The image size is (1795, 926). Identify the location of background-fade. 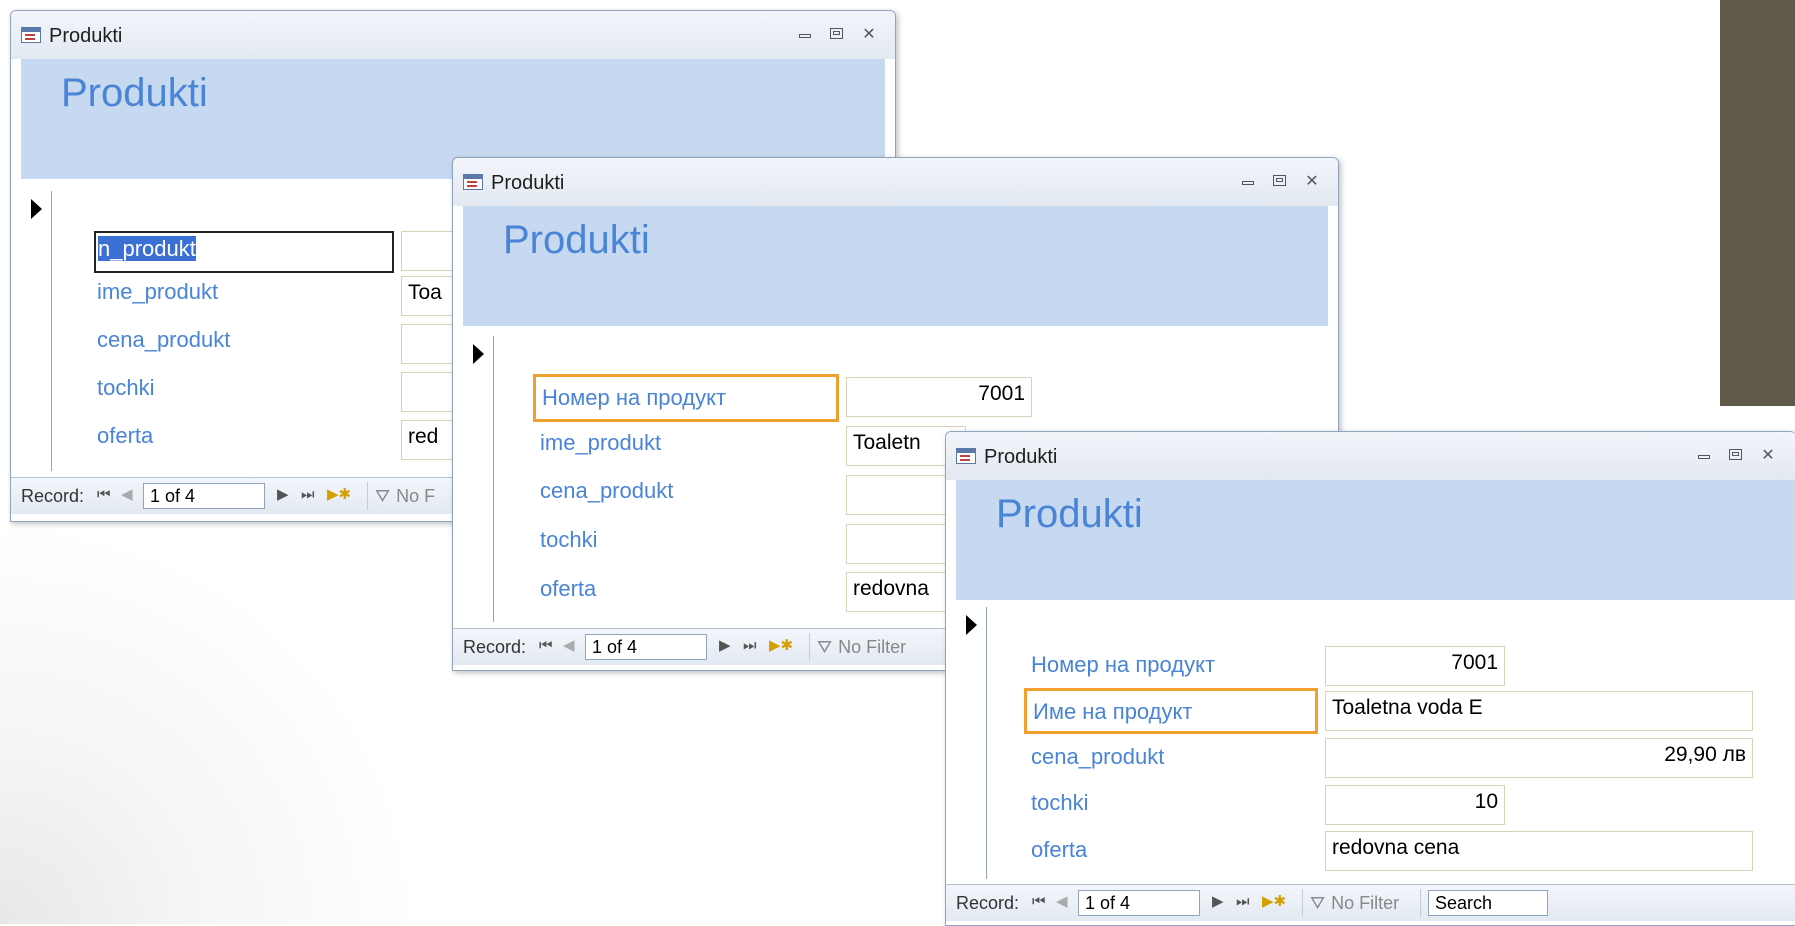
(210, 722).